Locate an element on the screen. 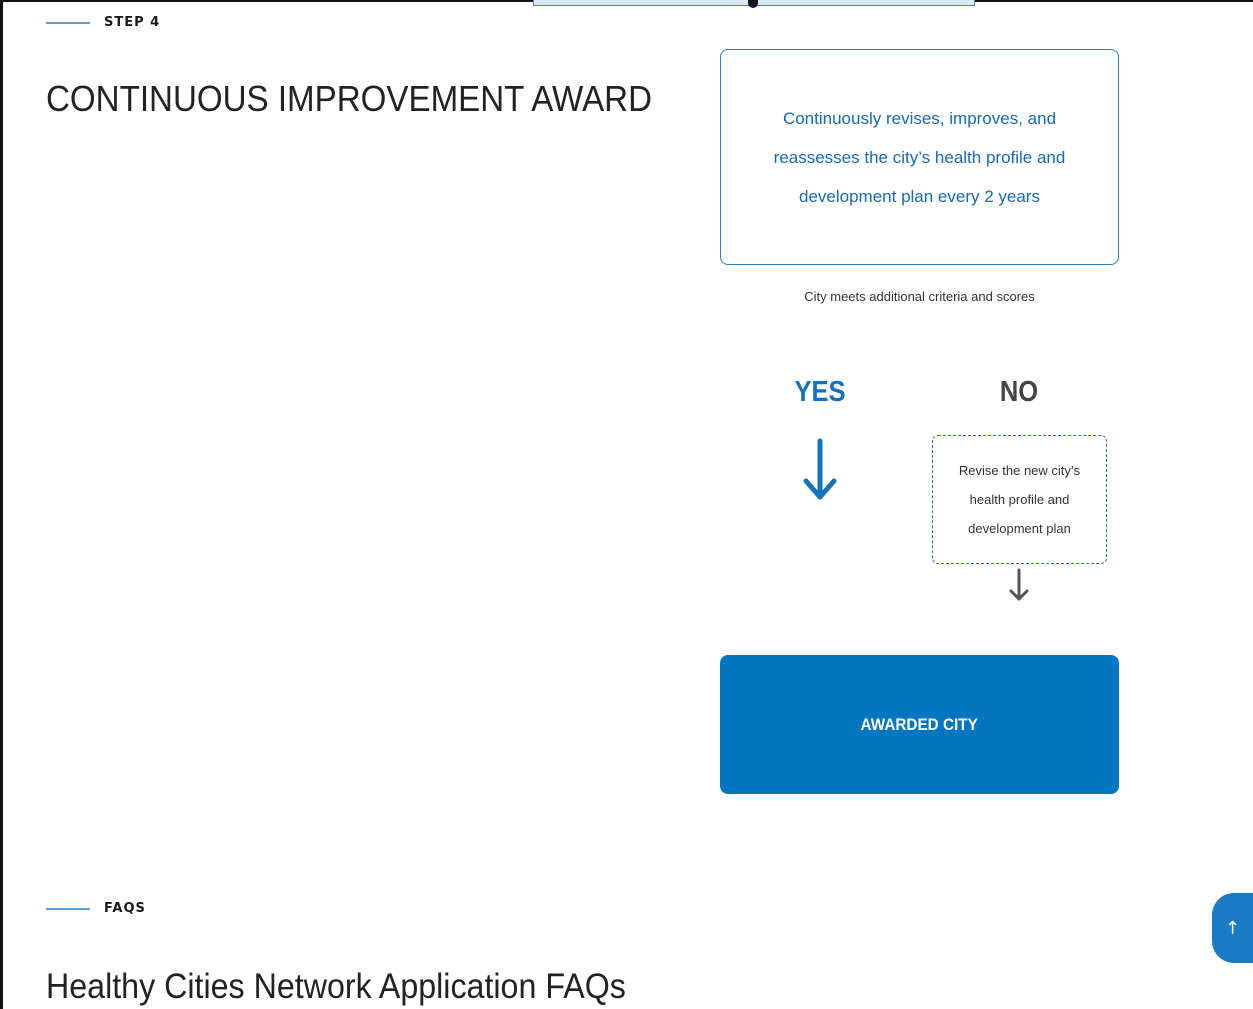 This screenshot has width=1253, height=1009. awarded-city-box: AWARDED CITY is located at coordinates (919, 724).